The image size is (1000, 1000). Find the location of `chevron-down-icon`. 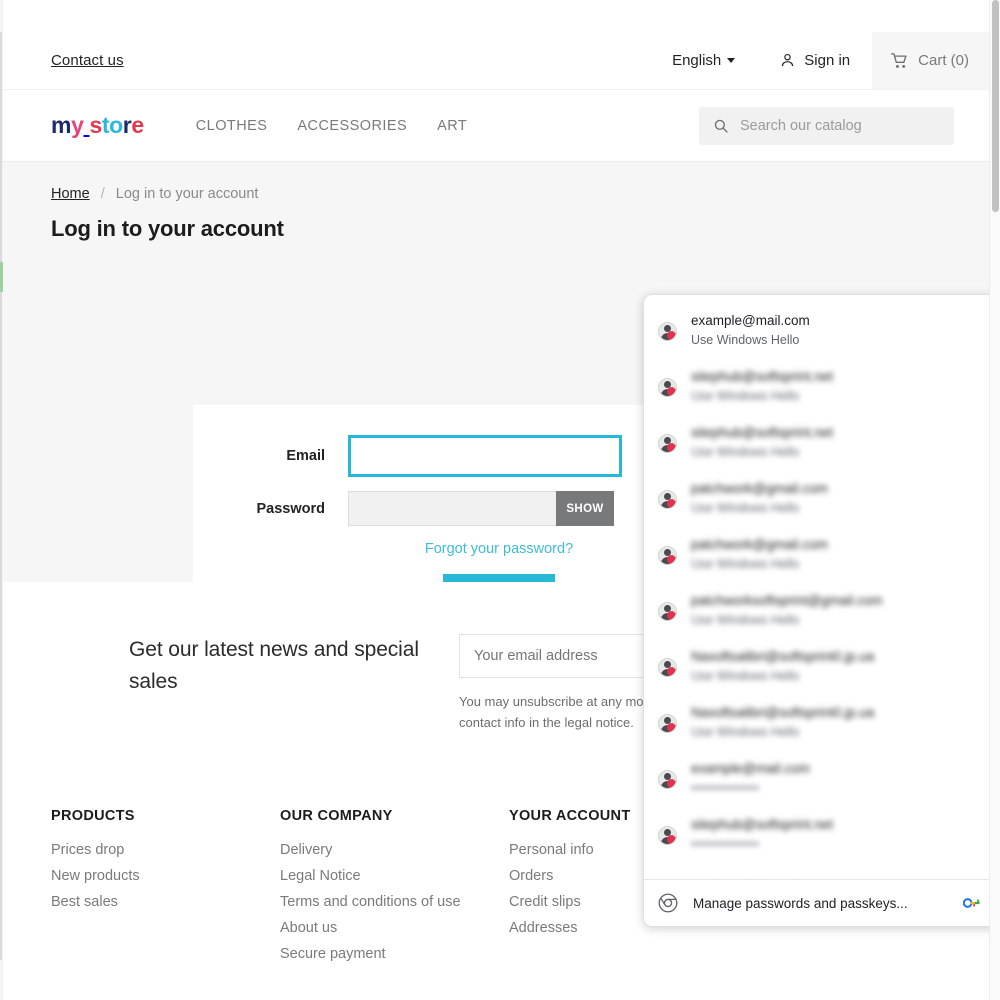

chevron-down-icon is located at coordinates (731, 60).